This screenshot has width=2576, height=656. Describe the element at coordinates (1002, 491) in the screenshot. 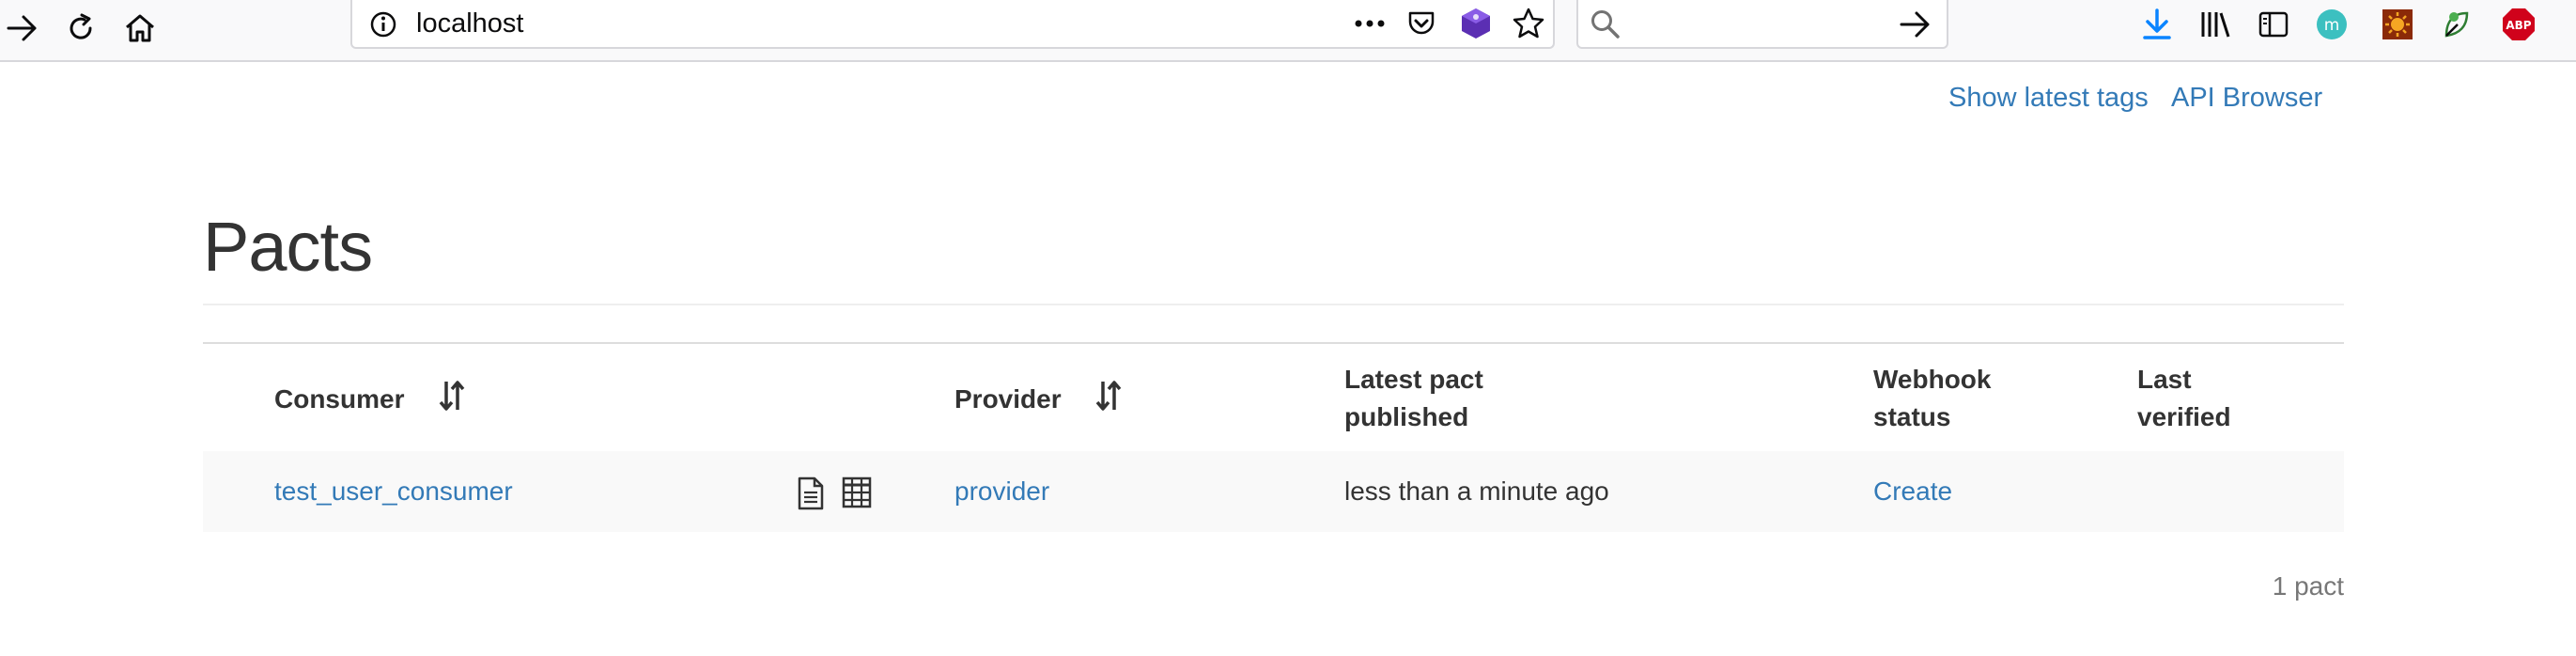

I see `provider-link: provider` at that location.